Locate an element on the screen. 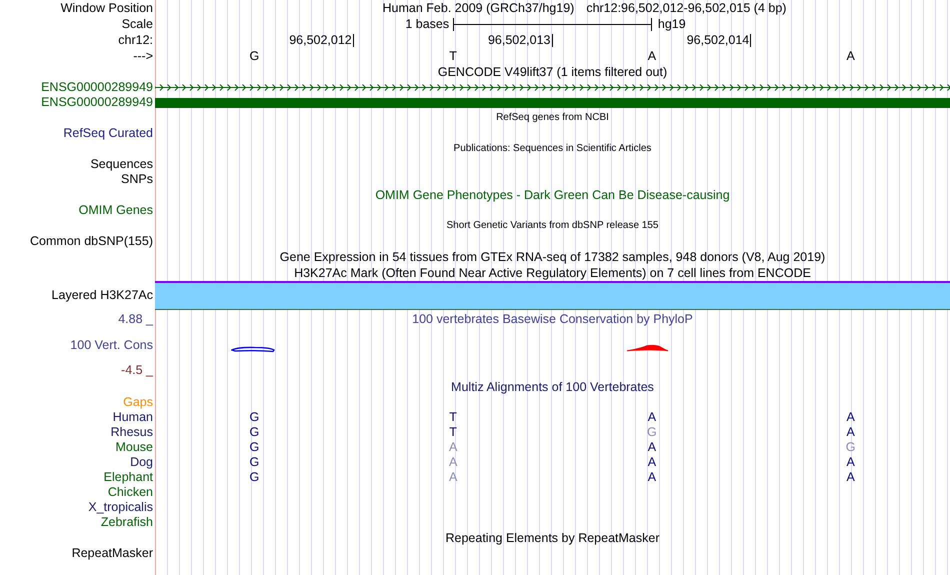  track-title: 100 vertebrates Basewise Conservation by PhyloP is located at coordinates (552, 319).